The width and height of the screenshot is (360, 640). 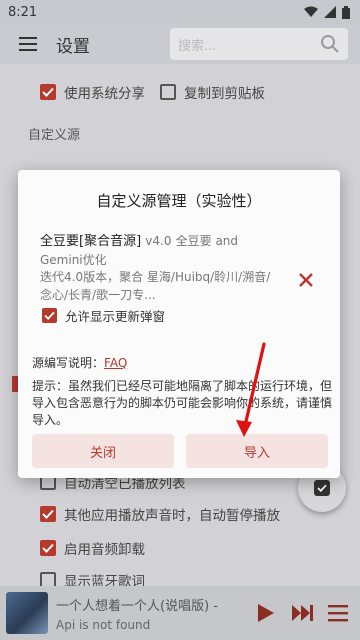 What do you see at coordinates (115, 316) in the screenshot?
I see `allow-update-popup-label: 允许显示更新弹窗` at bounding box center [115, 316].